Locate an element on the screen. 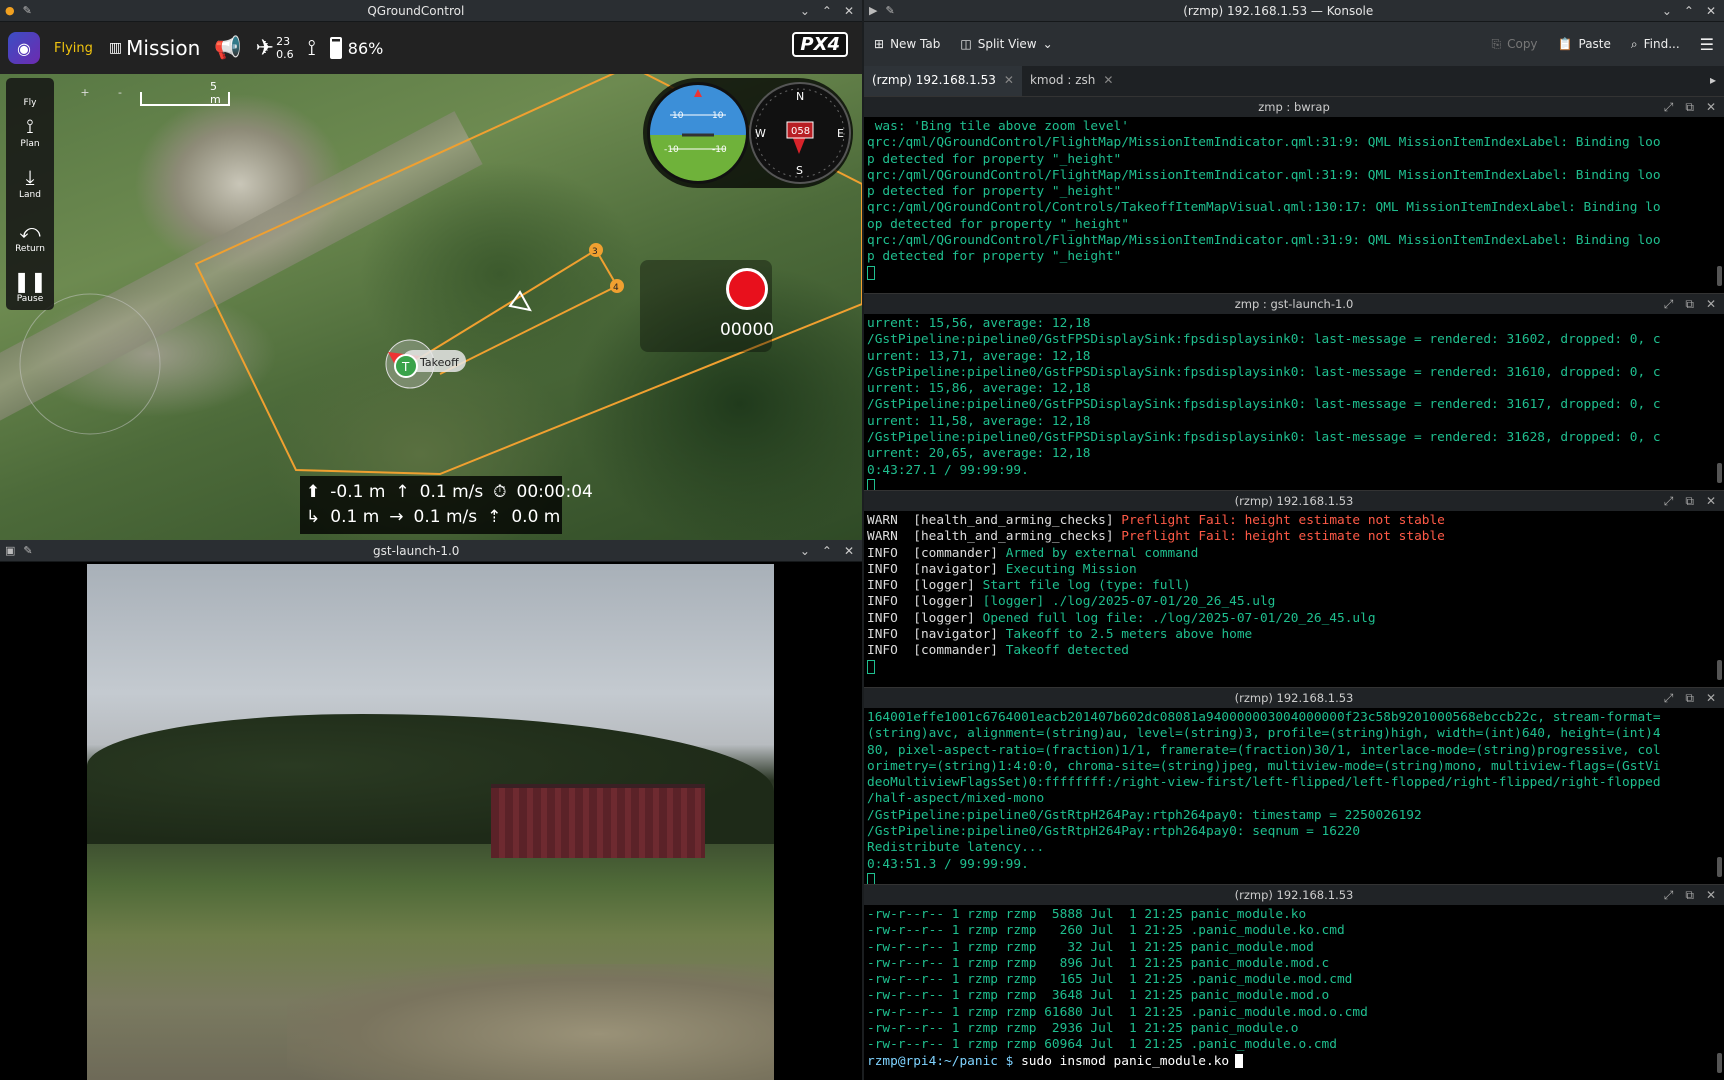 The height and width of the screenshot is (1080, 1724). altitude-amsl: 0.0 m is located at coordinates (536, 517).